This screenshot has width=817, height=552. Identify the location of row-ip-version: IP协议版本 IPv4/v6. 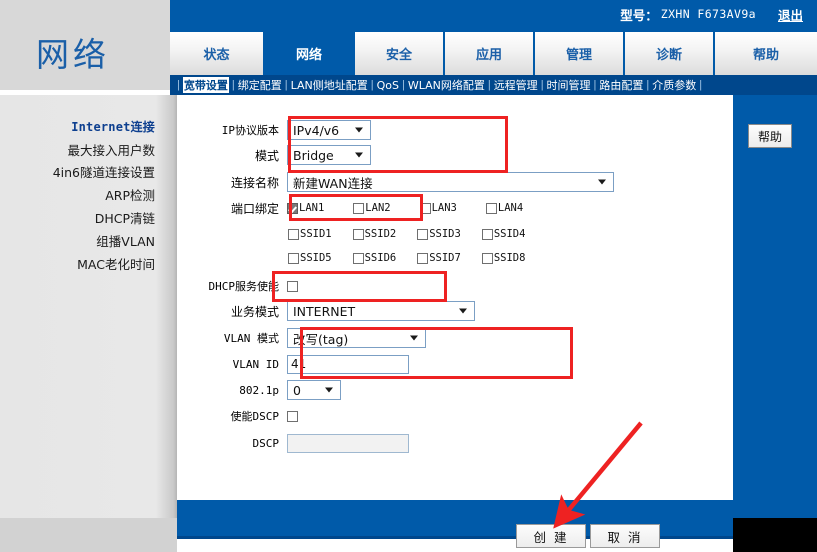
(275, 130).